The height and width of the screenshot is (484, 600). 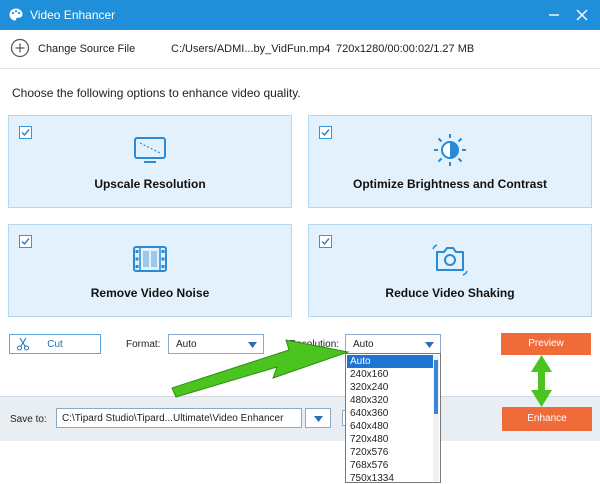 I want to click on noise-checkbox, so click(x=25, y=241).